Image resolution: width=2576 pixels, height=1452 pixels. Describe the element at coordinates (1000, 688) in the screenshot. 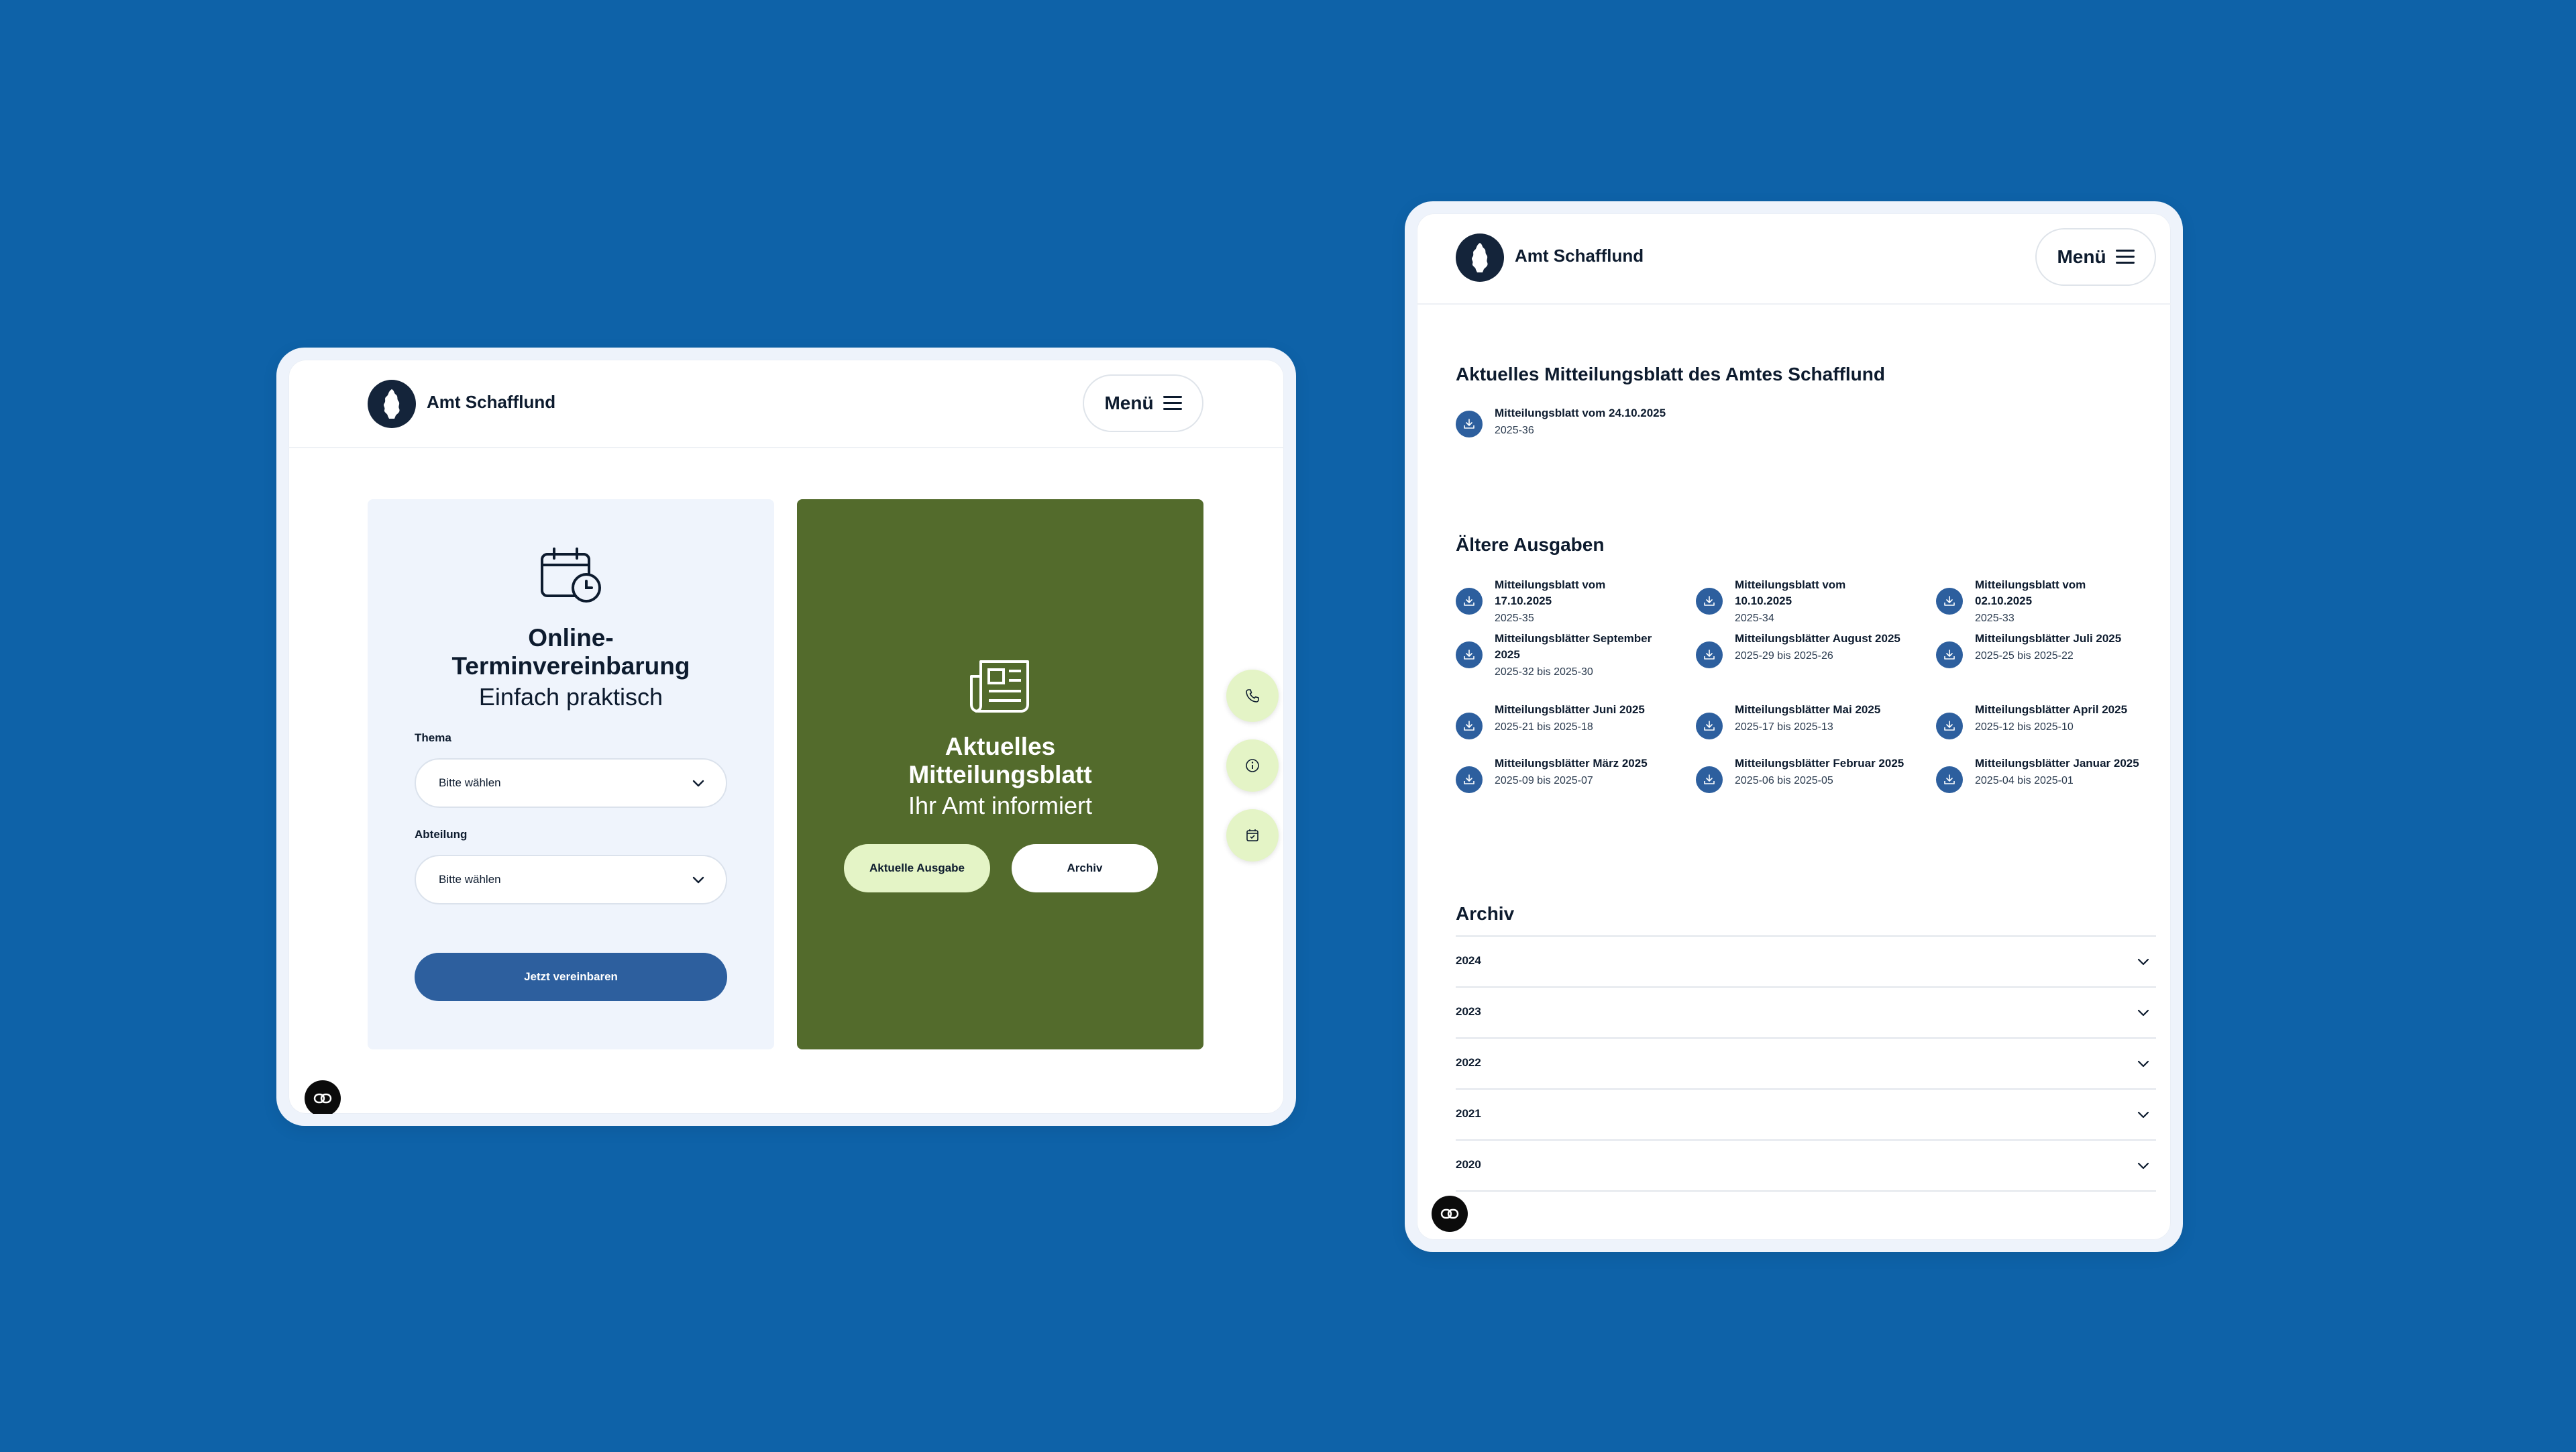

I see `newspaper-icon` at that location.